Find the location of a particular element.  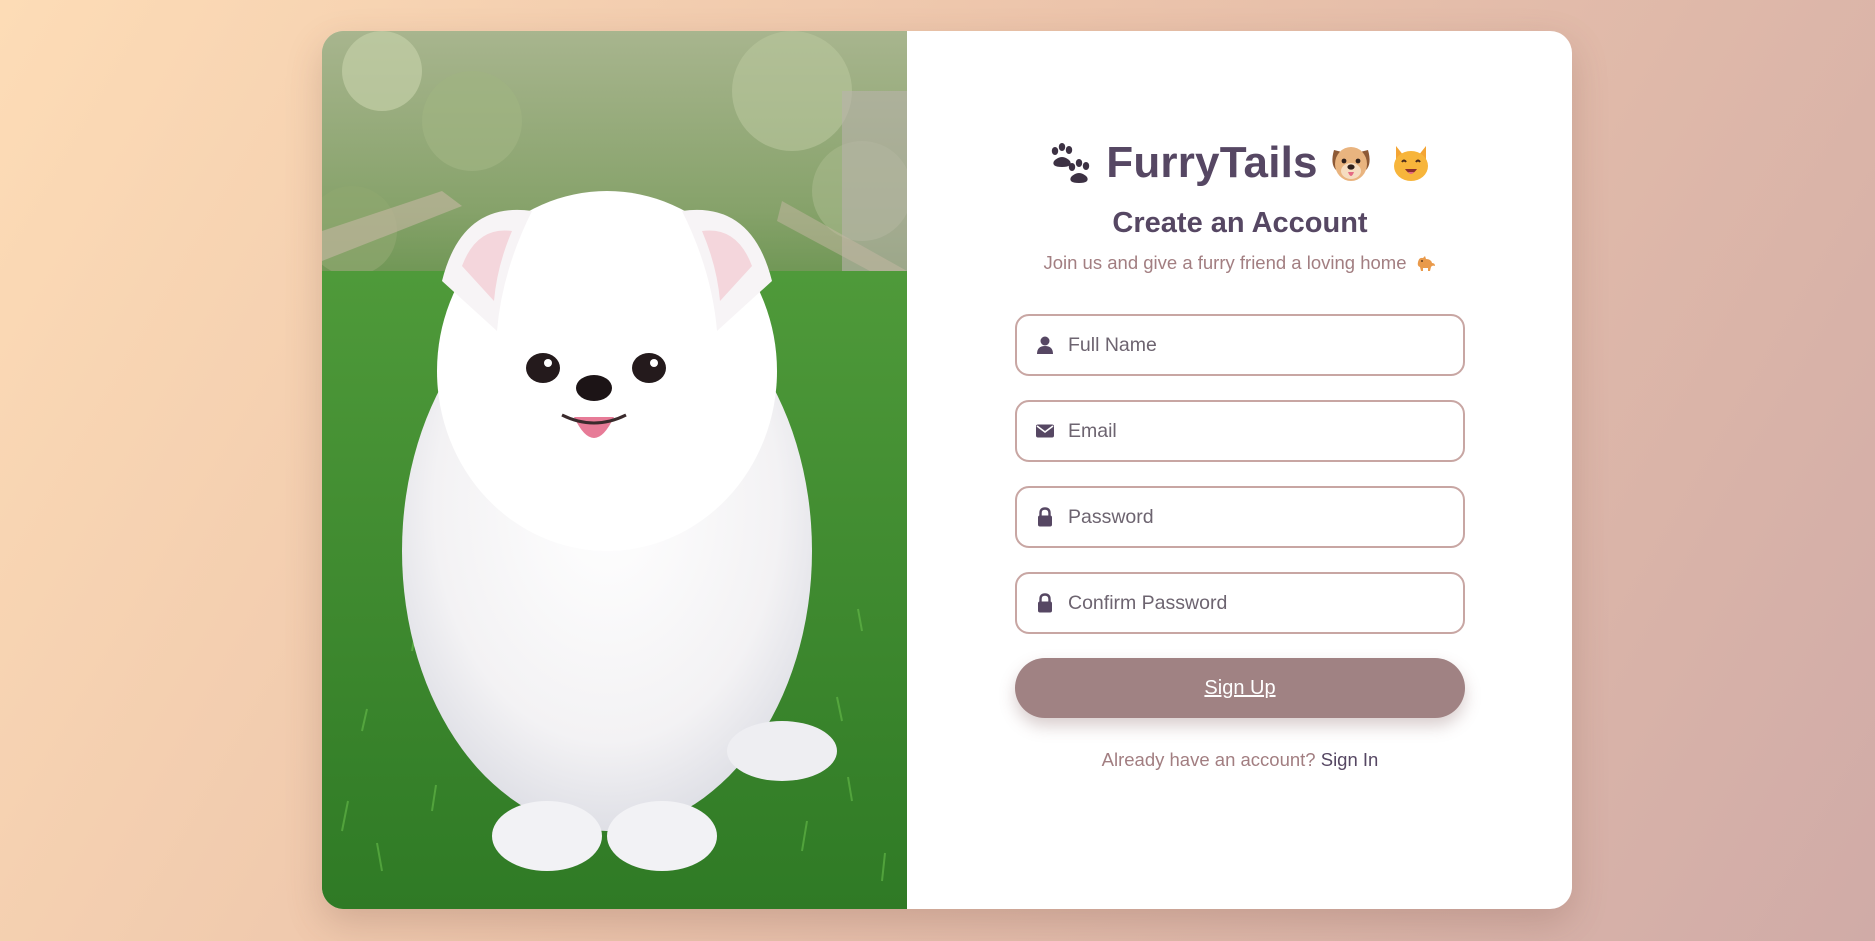

full-name-input is located at coordinates (1258, 345).